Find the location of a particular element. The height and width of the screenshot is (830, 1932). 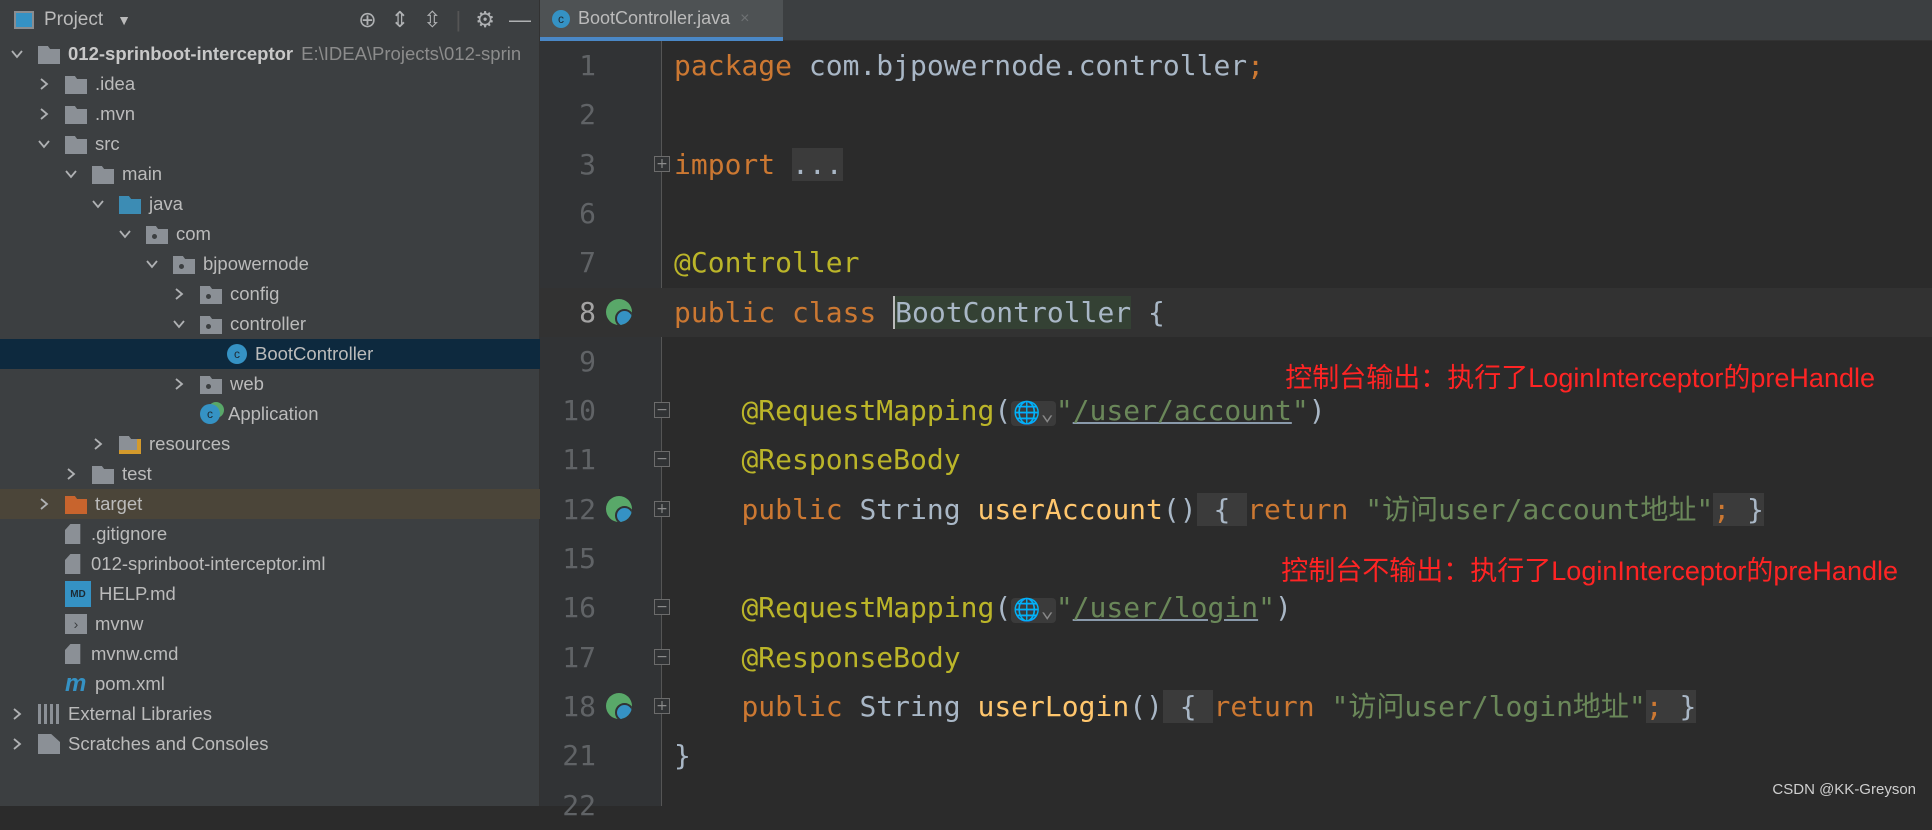

code-line: 17 − @ResponseBody is located at coordinates (1236, 657).